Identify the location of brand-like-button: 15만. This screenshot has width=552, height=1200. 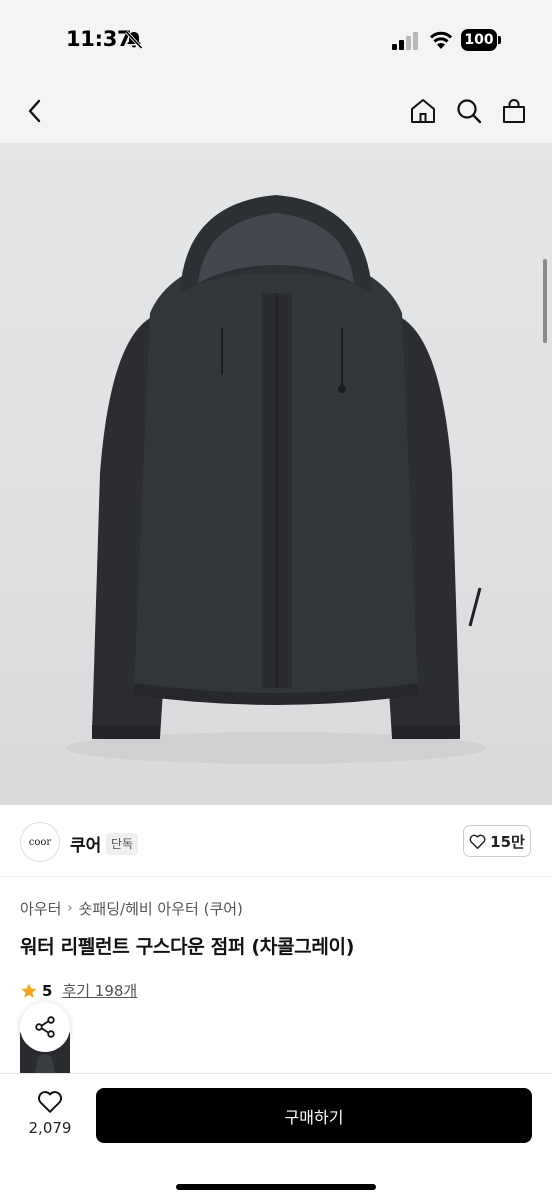
(497, 841).